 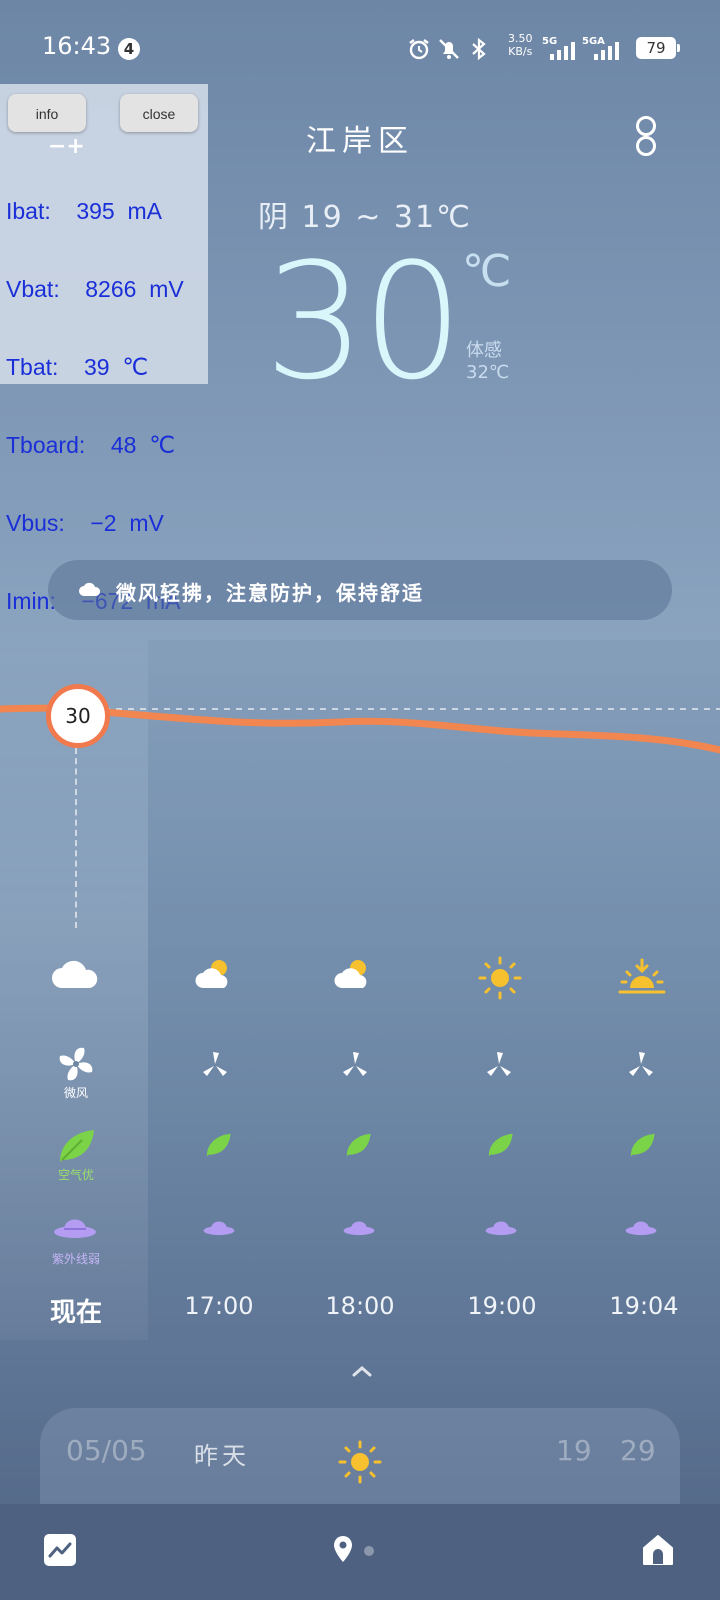 What do you see at coordinates (270, 593) in the screenshot?
I see `weather-tip-text: 微风轻拂，注意防护，保持舒适` at bounding box center [270, 593].